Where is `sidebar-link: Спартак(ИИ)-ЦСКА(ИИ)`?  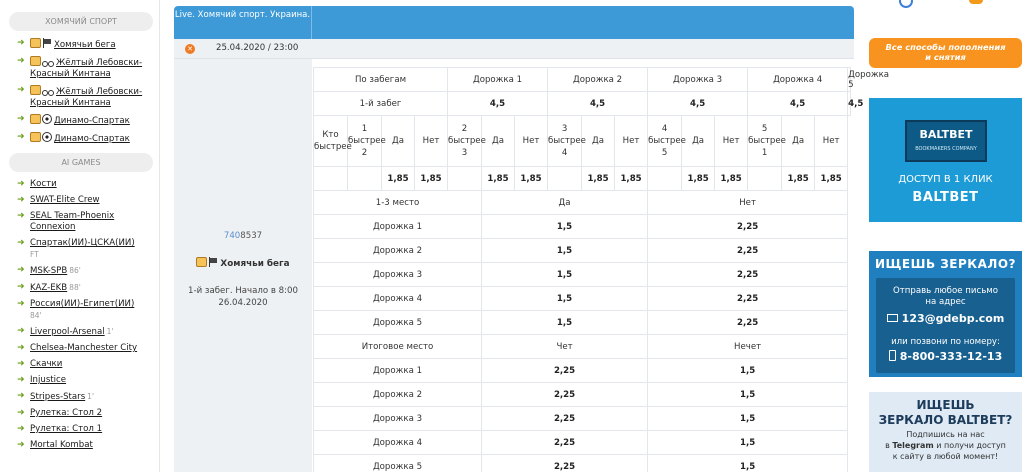 sidebar-link: Спартак(ИИ)-ЦСКА(ИИ) is located at coordinates (82, 243).